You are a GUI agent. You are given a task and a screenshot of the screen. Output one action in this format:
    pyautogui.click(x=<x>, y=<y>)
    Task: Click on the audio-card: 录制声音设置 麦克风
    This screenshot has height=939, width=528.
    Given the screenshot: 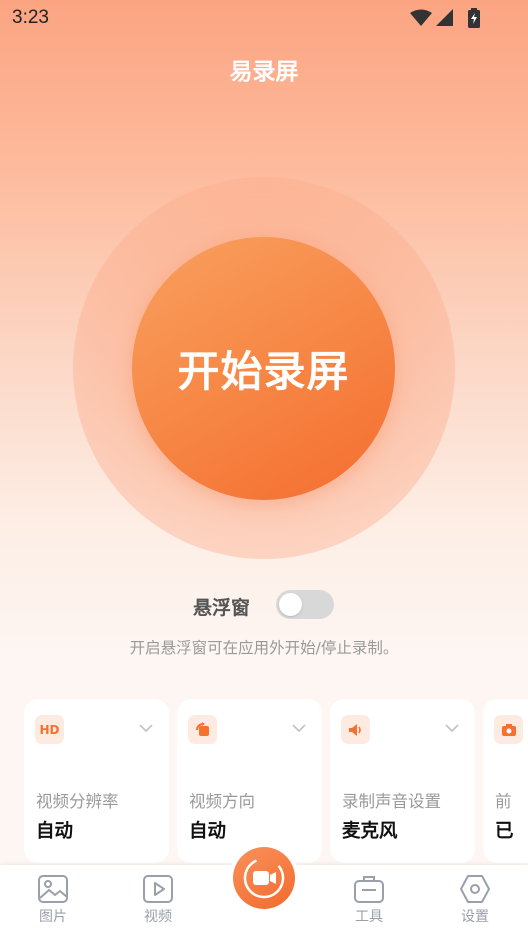 What is the action you would take?
    pyautogui.click(x=402, y=781)
    